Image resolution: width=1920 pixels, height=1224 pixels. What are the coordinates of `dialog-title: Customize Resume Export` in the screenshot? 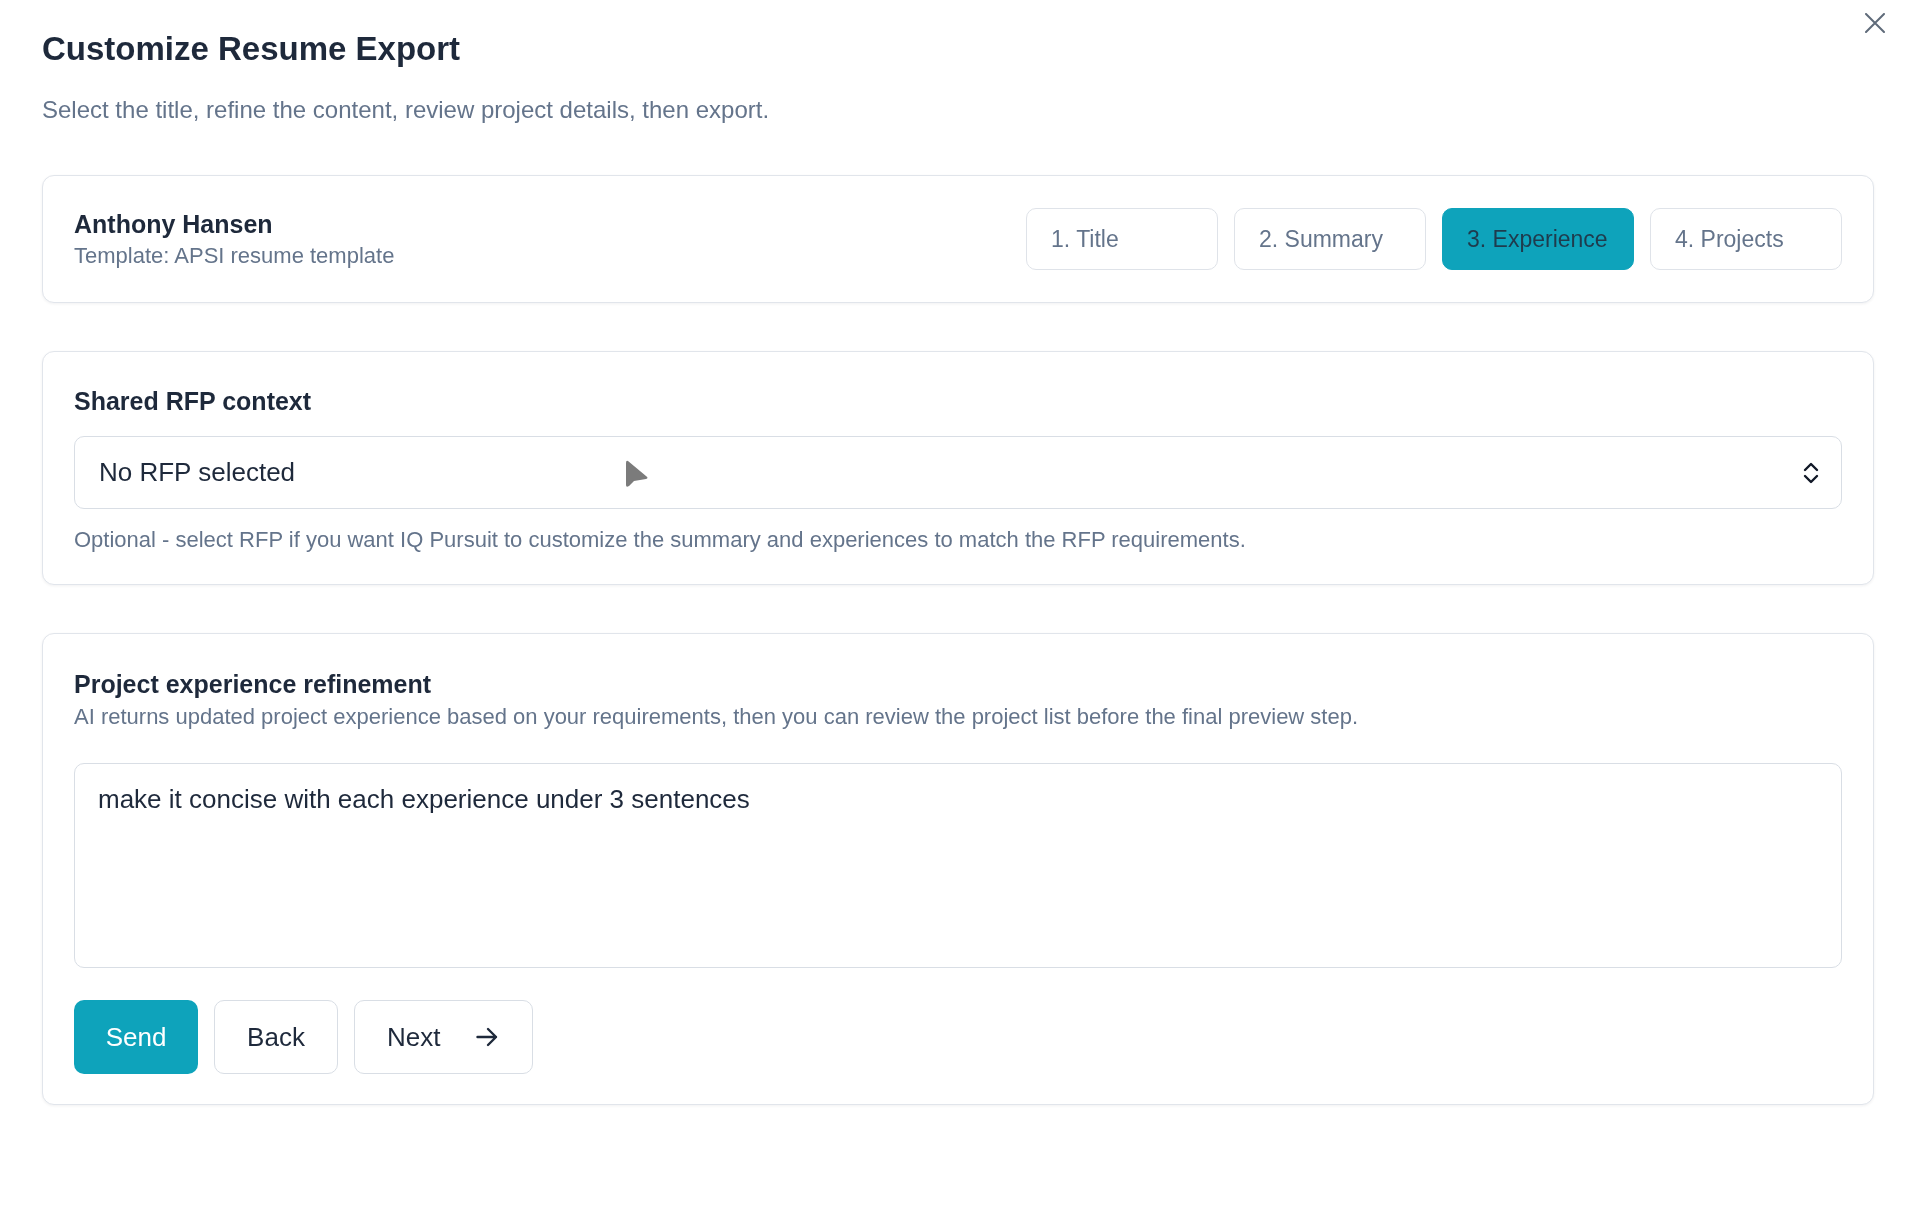 It's located at (252, 49).